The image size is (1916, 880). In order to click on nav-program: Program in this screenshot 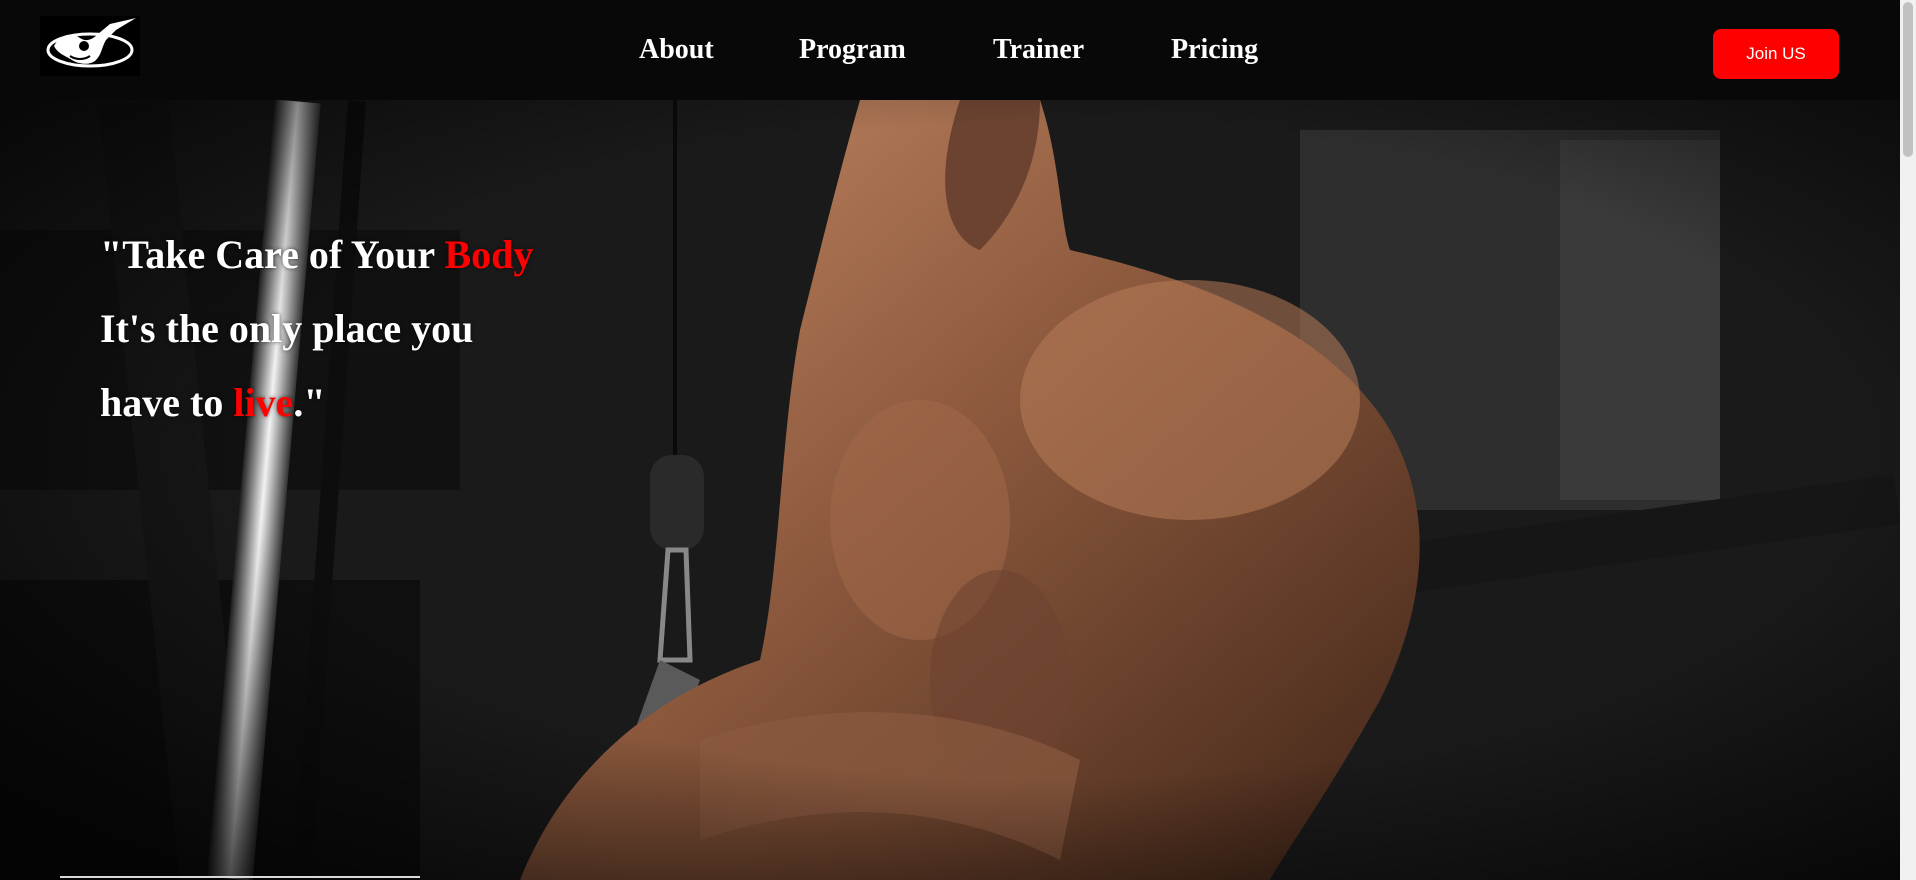, I will do `click(852, 50)`.